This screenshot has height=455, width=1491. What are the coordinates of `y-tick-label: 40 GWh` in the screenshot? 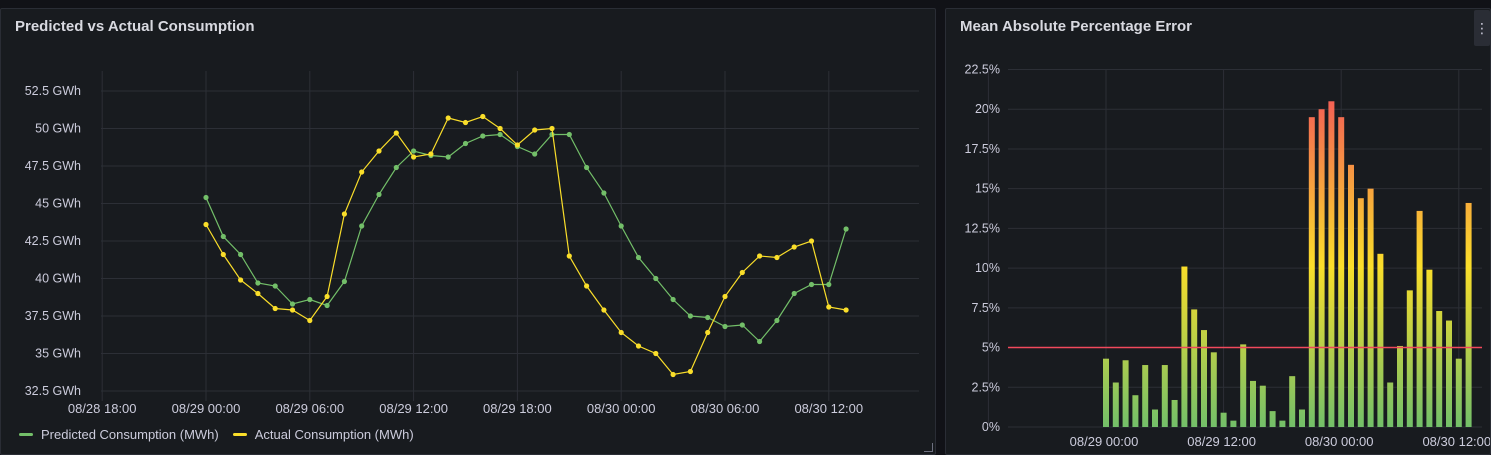 It's located at (58, 279).